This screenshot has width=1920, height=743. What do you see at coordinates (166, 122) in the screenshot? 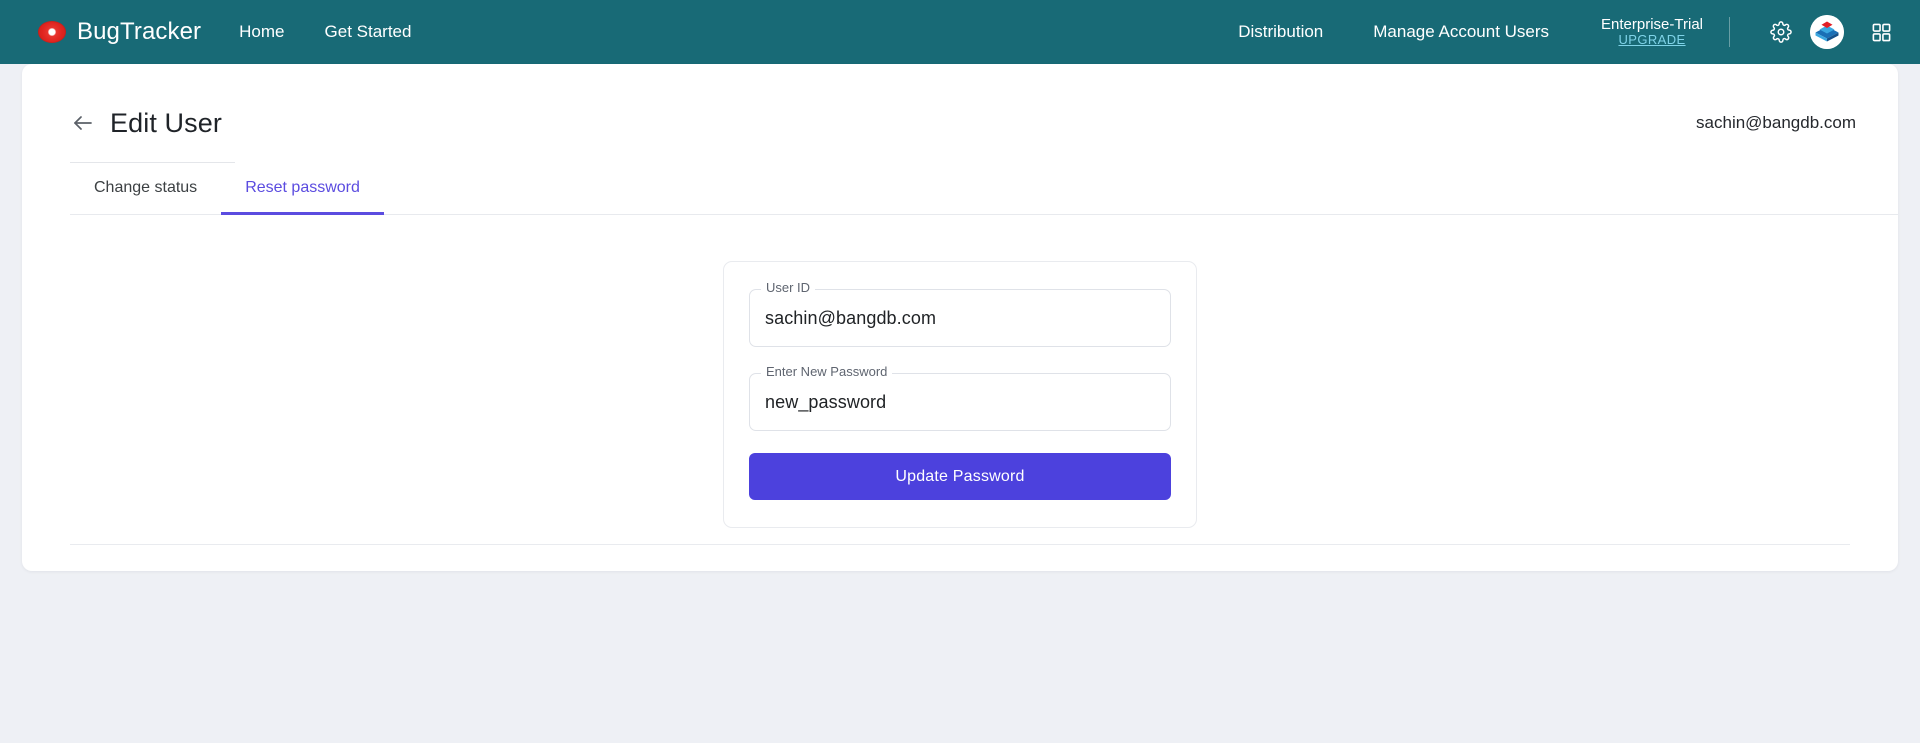
I see `page-title: Edit User` at bounding box center [166, 122].